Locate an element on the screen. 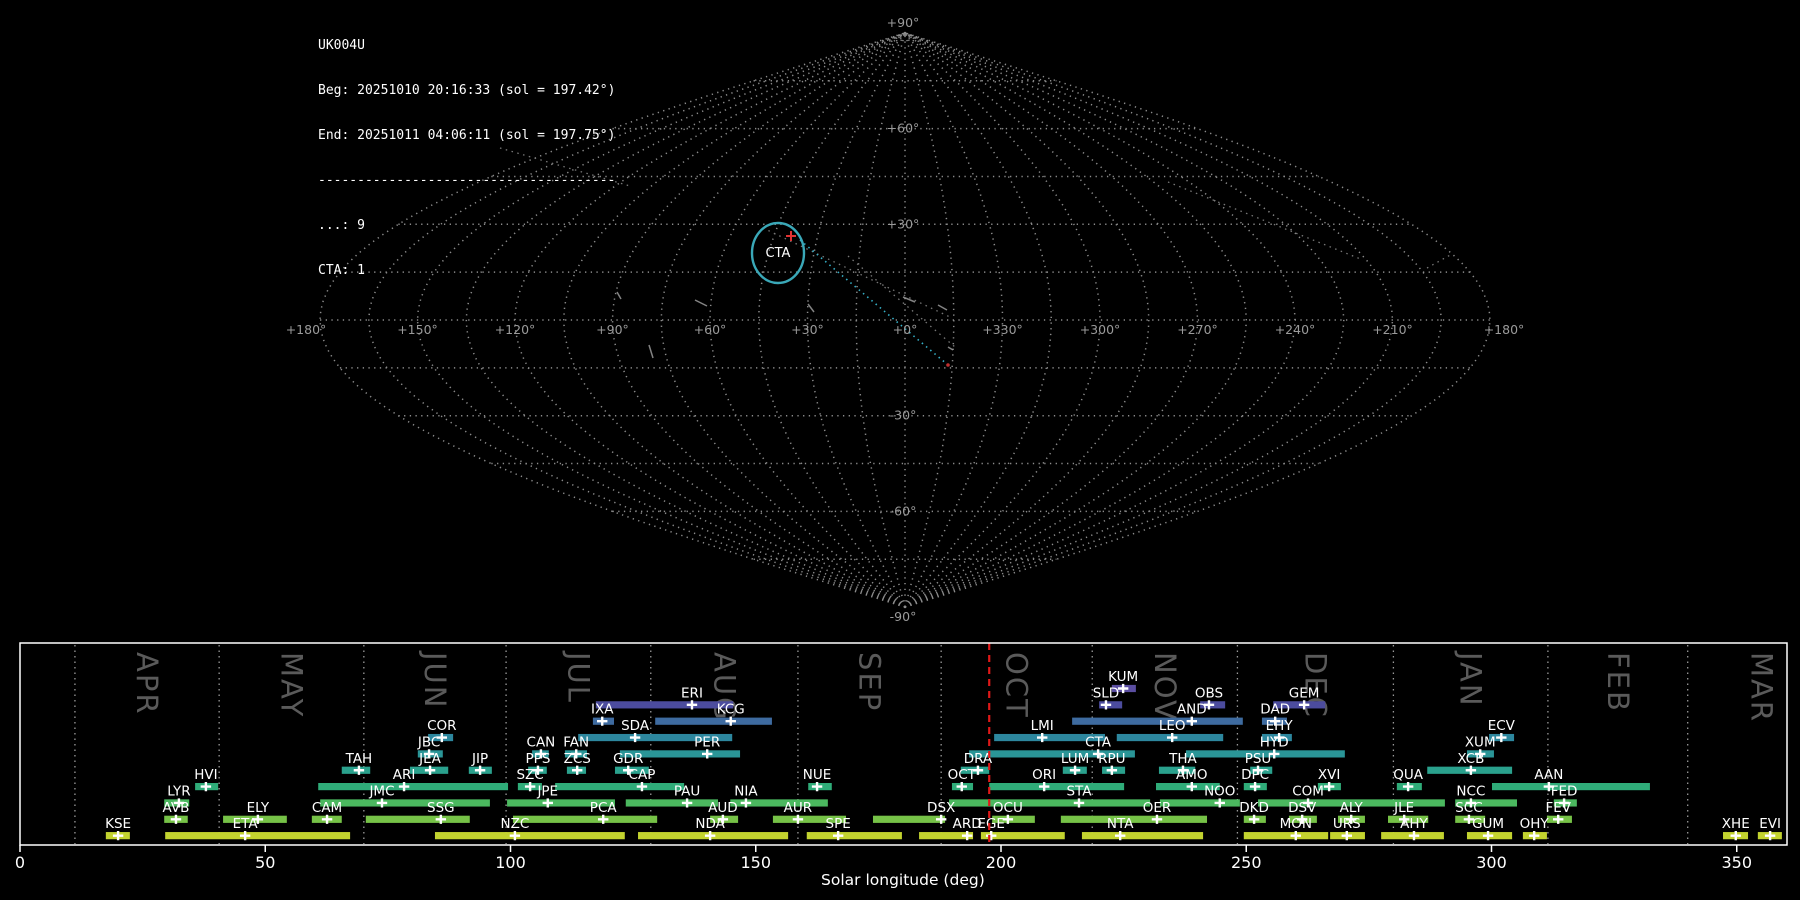 The height and width of the screenshot is (900, 1800). shower-code-label: JLE is located at coordinates (1403, 808).